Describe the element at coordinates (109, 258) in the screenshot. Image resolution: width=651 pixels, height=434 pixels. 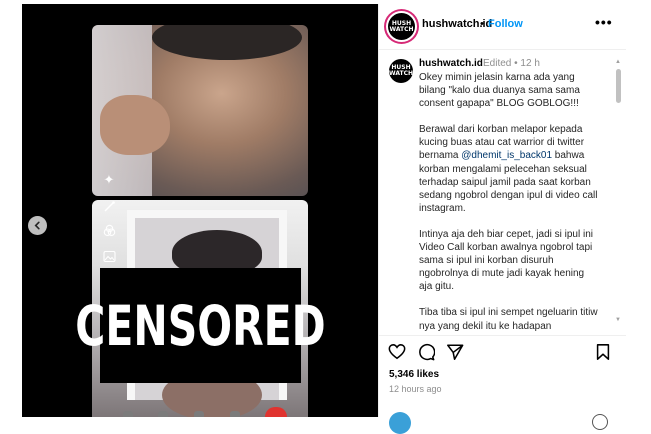
I see `image-icon` at that location.